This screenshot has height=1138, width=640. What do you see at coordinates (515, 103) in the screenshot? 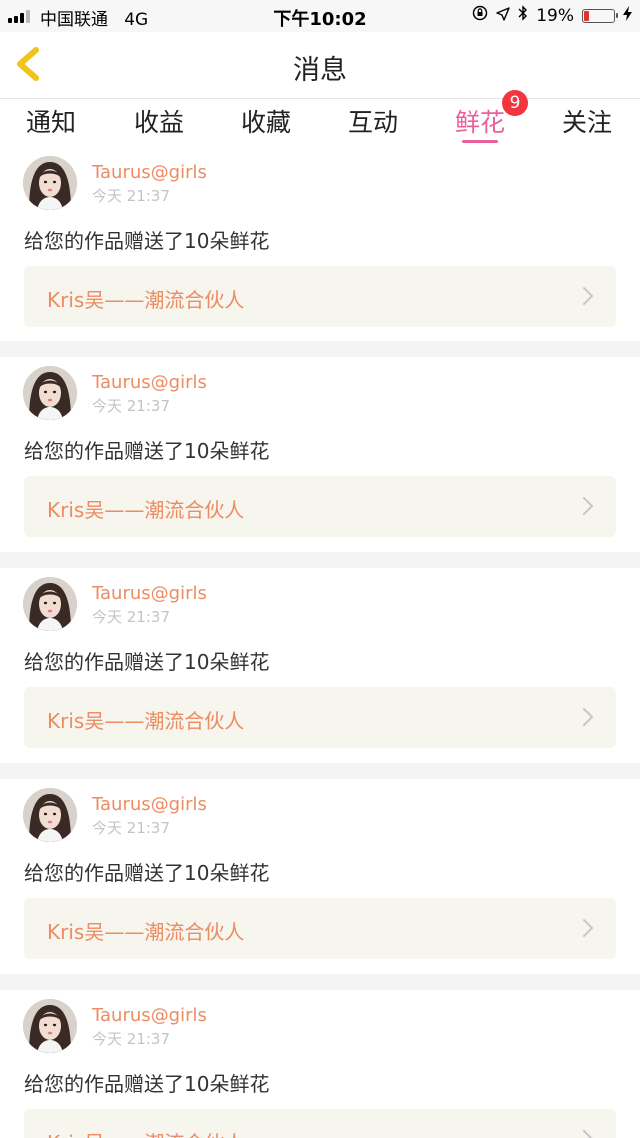
I see `tab-flowers-badge: 9` at bounding box center [515, 103].